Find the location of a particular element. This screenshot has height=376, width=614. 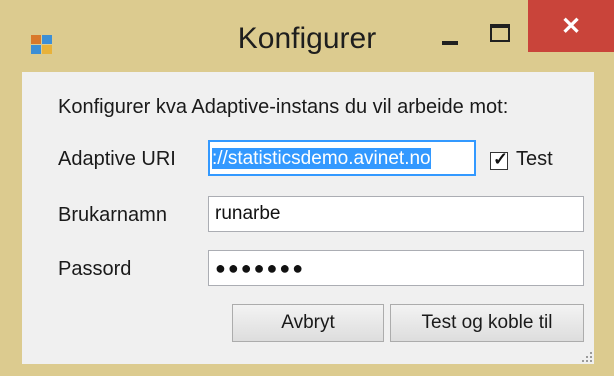

test-checkbox: ✓ is located at coordinates (499, 159).